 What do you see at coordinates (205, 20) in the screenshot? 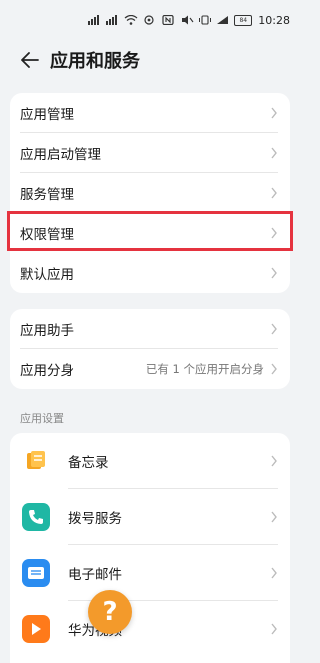
I see `vibrate-icon` at bounding box center [205, 20].